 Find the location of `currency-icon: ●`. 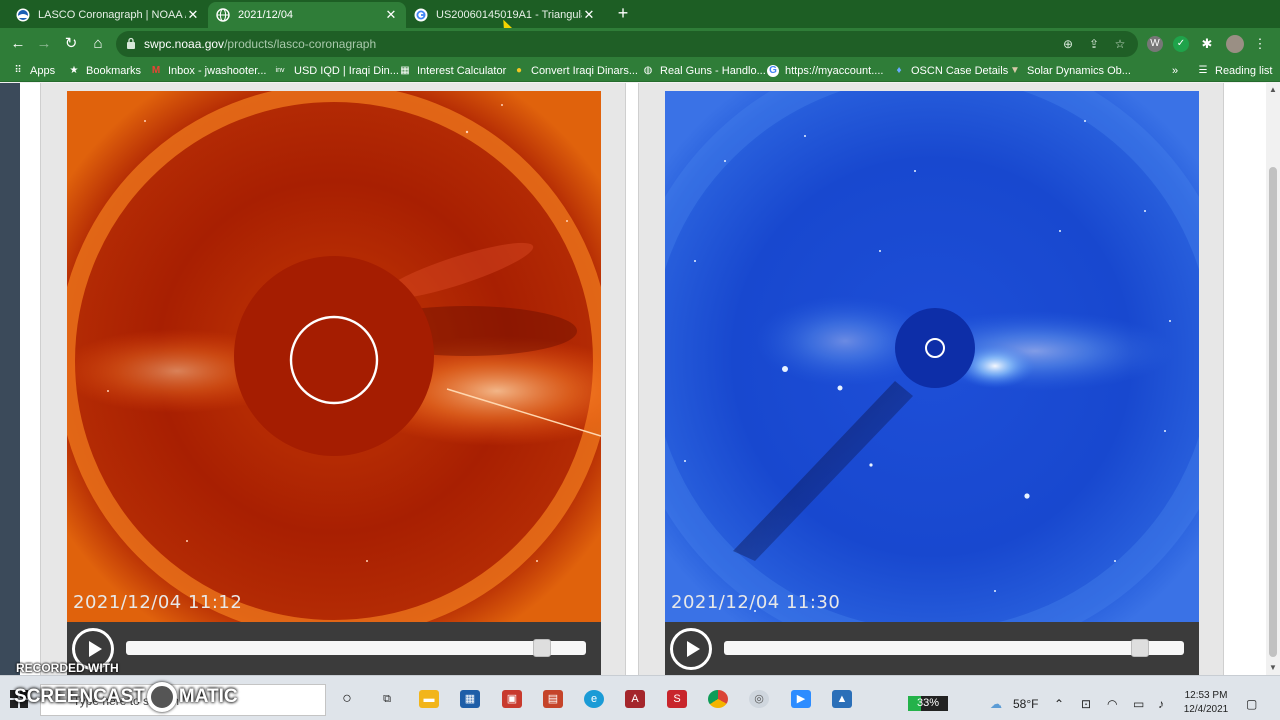

currency-icon: ● is located at coordinates (519, 70).